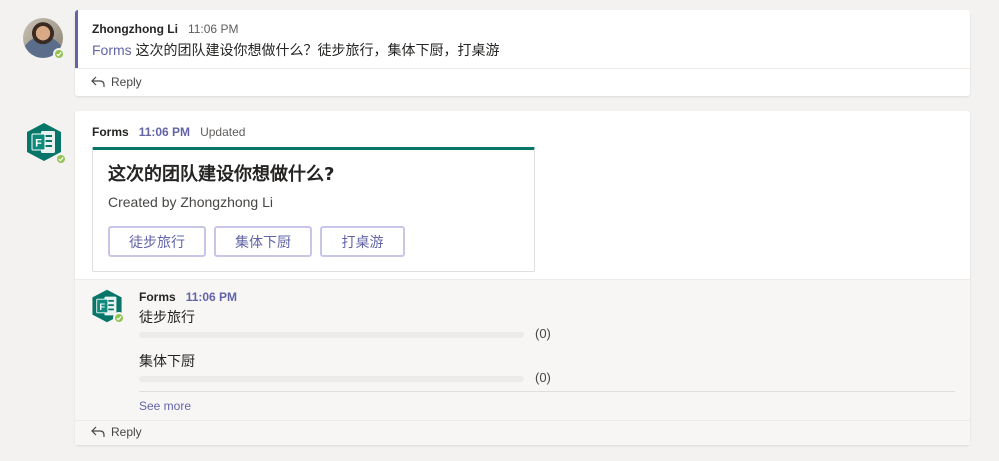  What do you see at coordinates (223, 132) in the screenshot?
I see `updated-label: Updated` at bounding box center [223, 132].